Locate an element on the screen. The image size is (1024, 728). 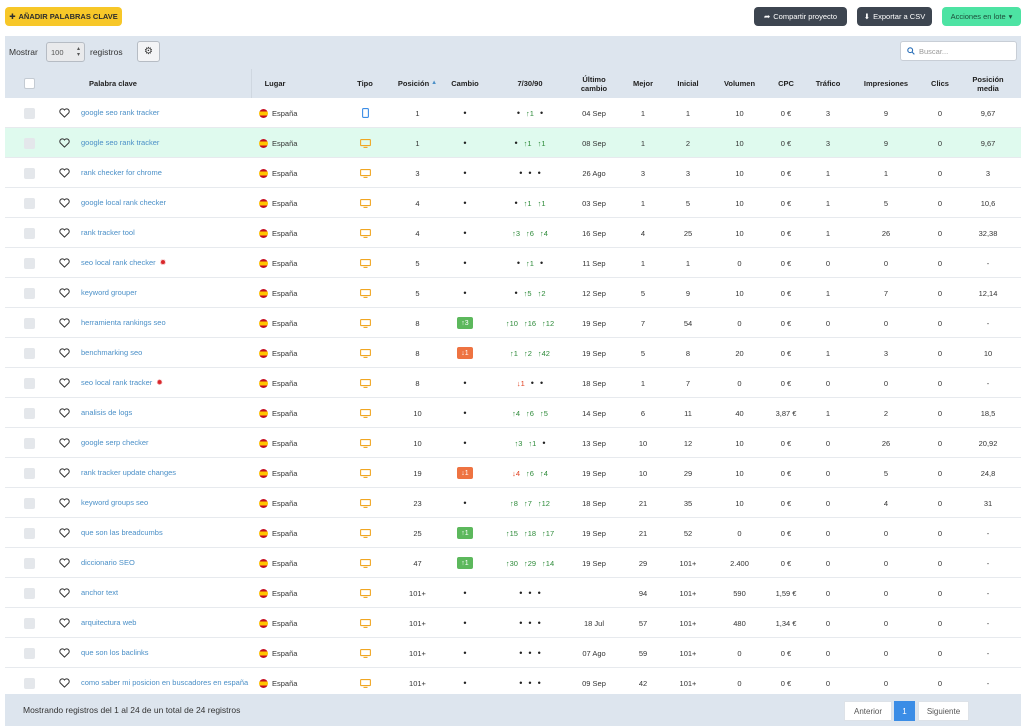
col-avg-position: Posición media is located at coordinates (988, 83).